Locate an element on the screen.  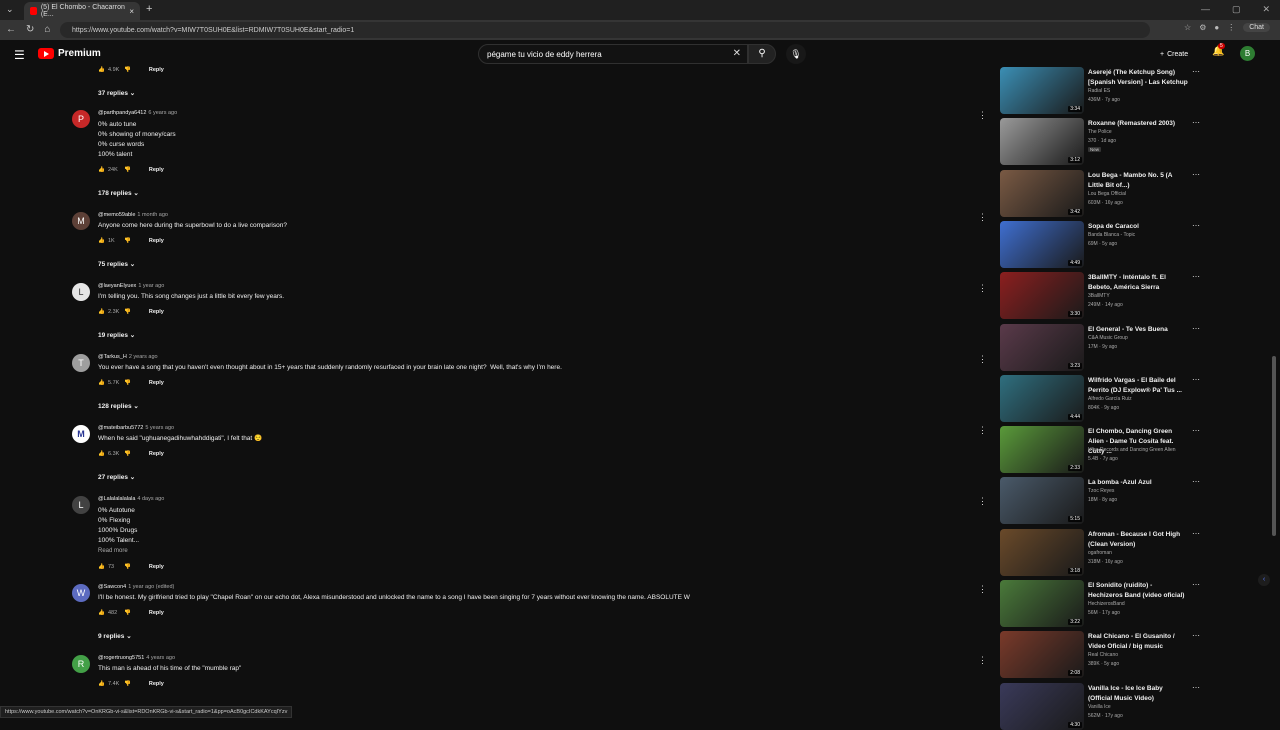
video-thumbnail: 4:44 is located at coordinates (1042, 398).